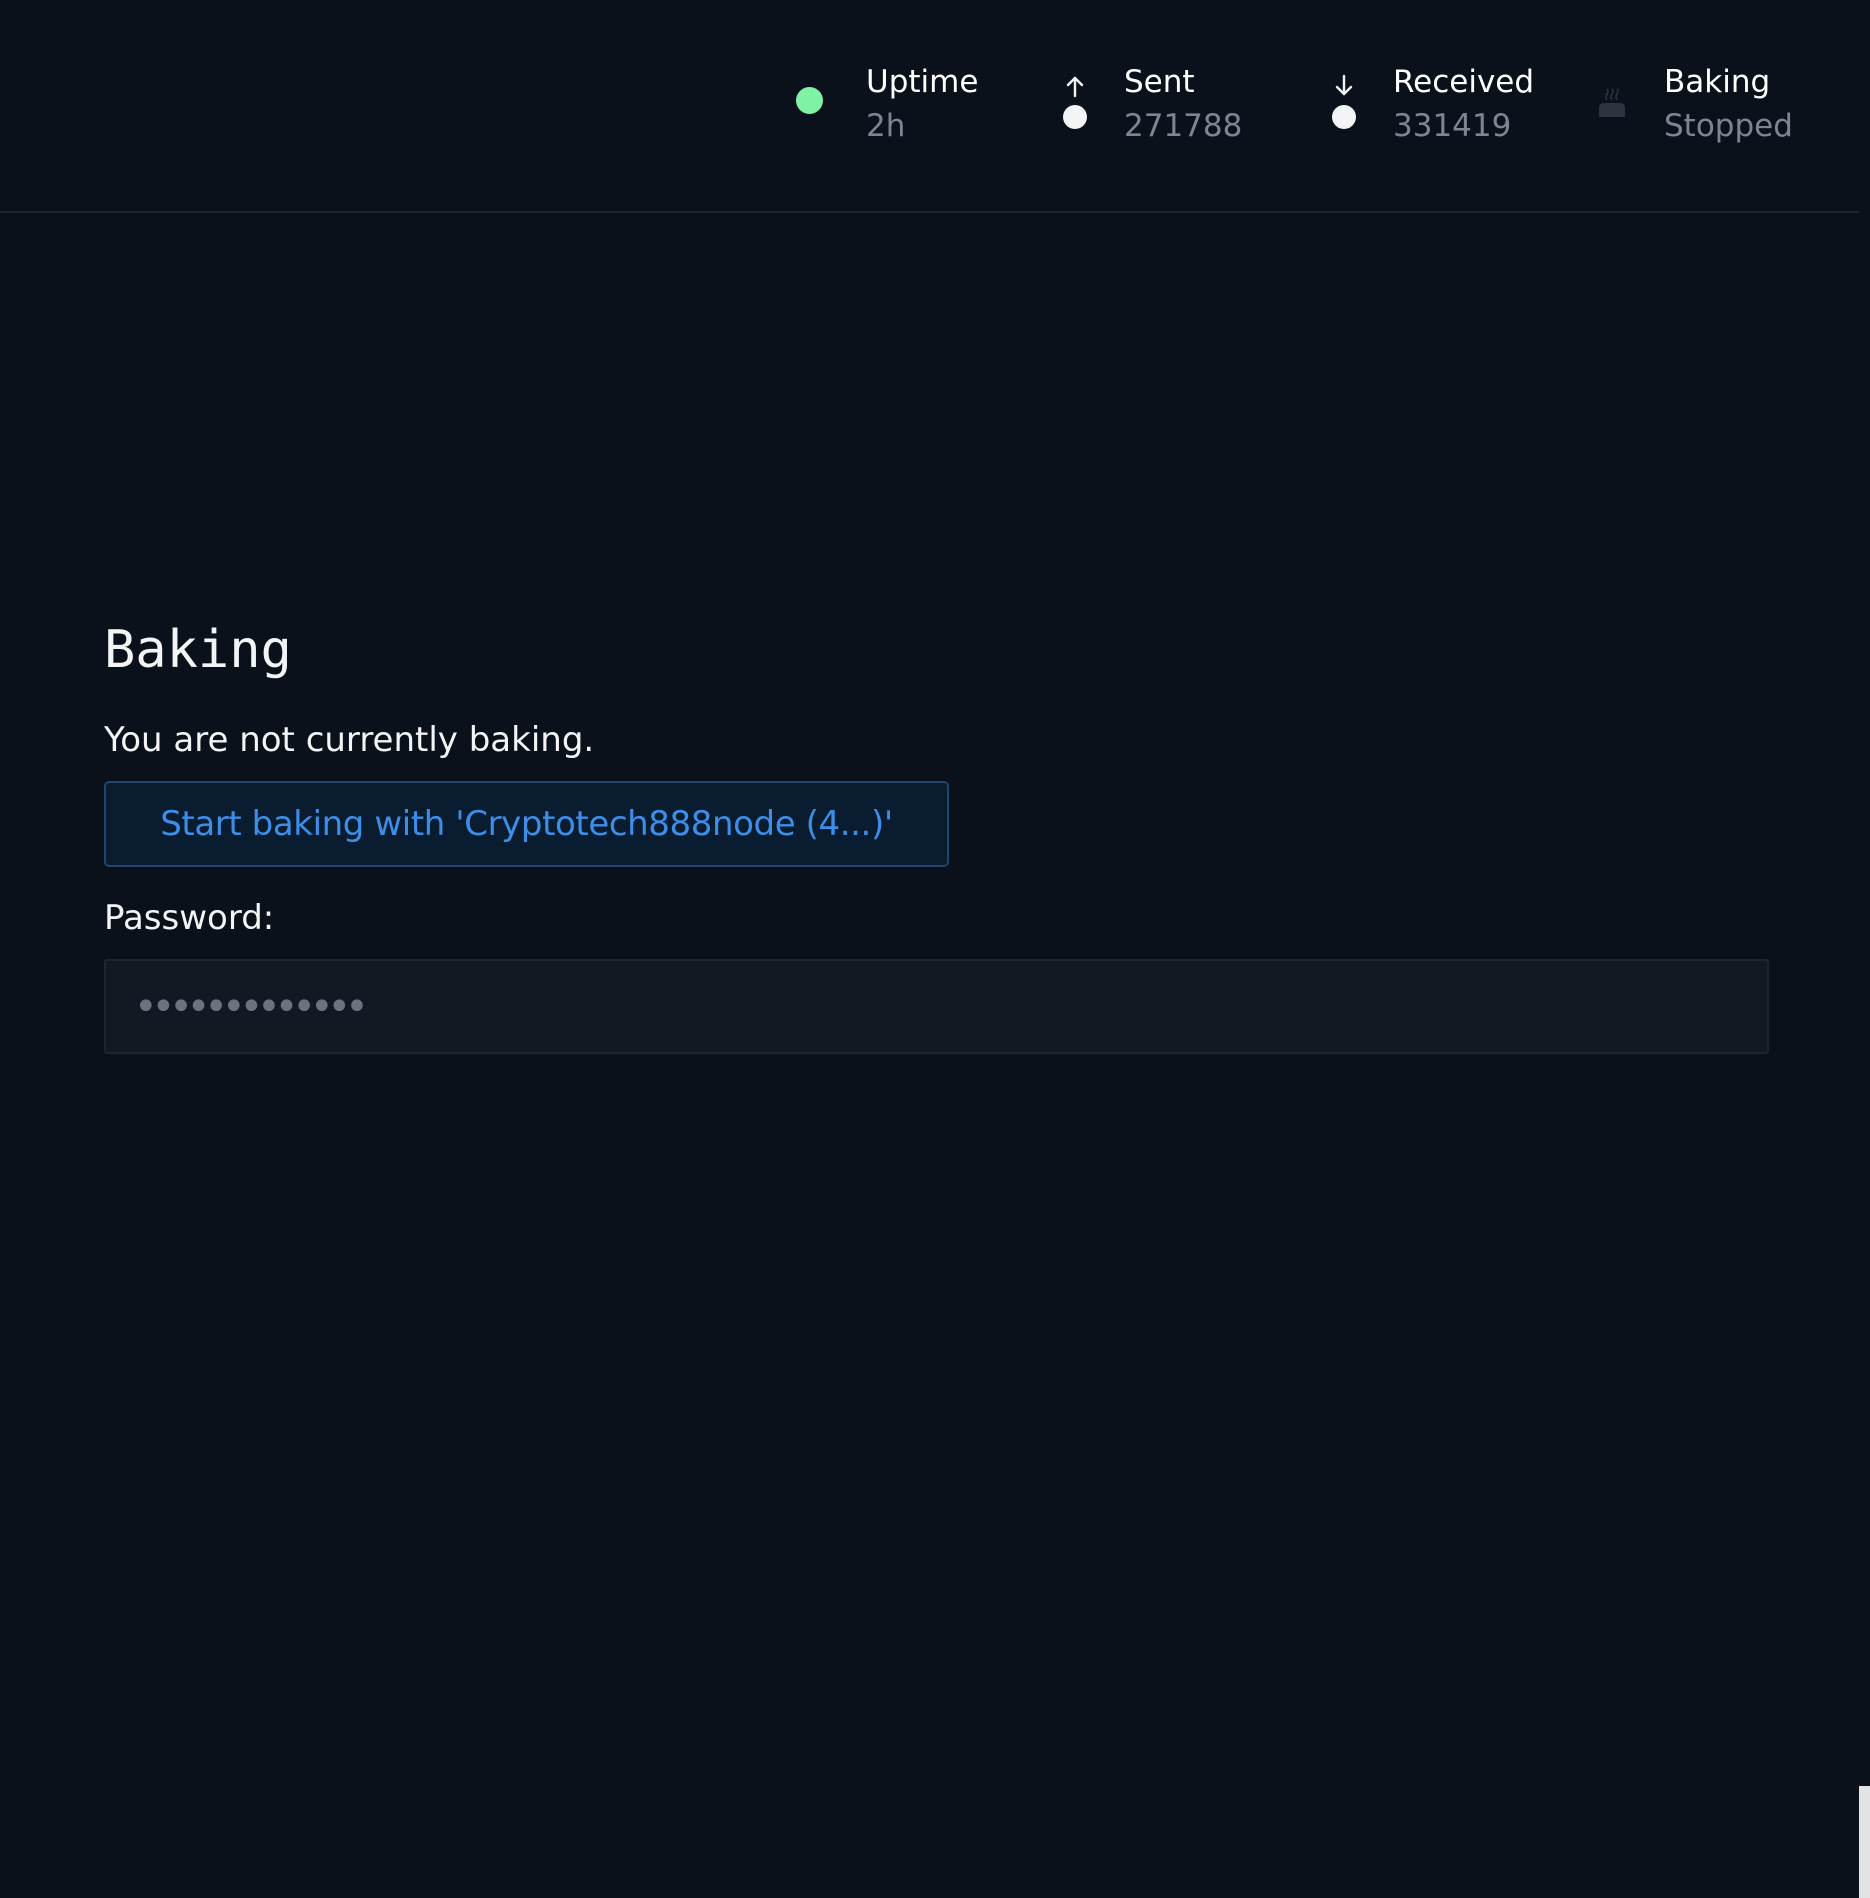  Describe the element at coordinates (1075, 117) in the screenshot. I see `sent-dot-icon` at that location.